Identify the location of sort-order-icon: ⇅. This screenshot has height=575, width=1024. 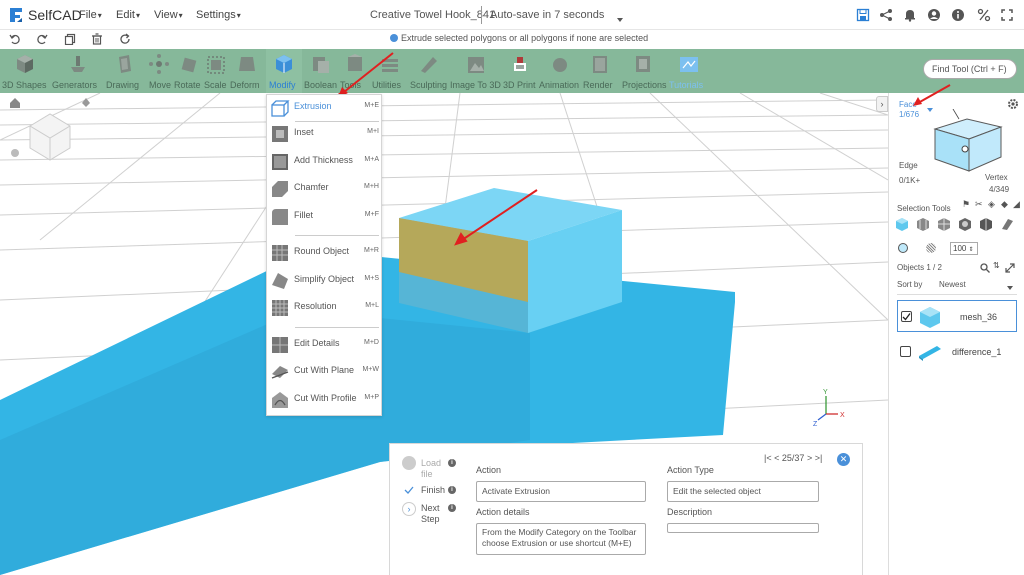
(996, 265).